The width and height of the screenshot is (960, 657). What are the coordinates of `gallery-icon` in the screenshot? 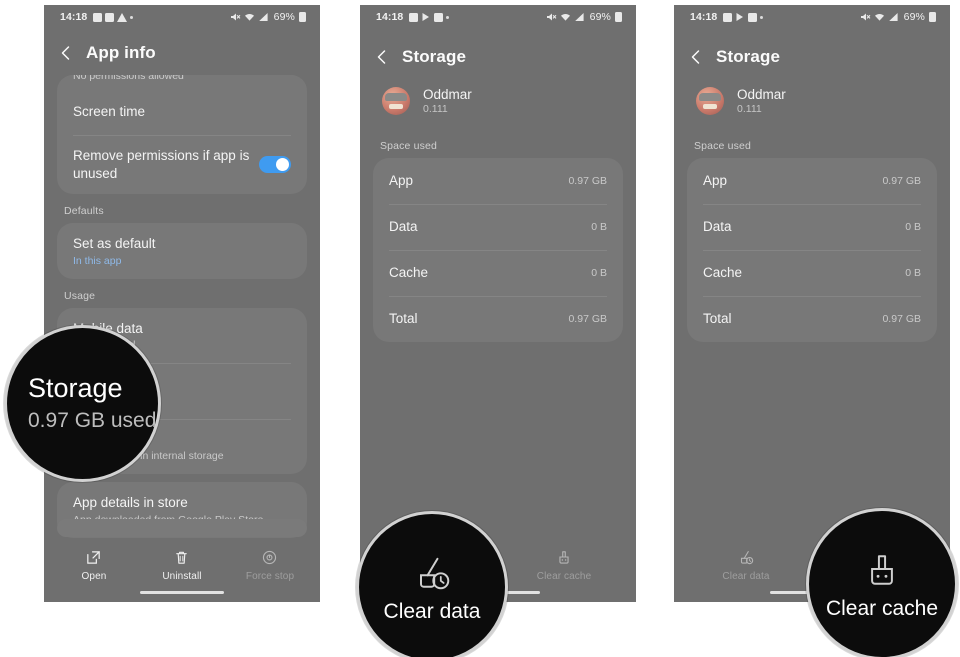 It's located at (110, 17).